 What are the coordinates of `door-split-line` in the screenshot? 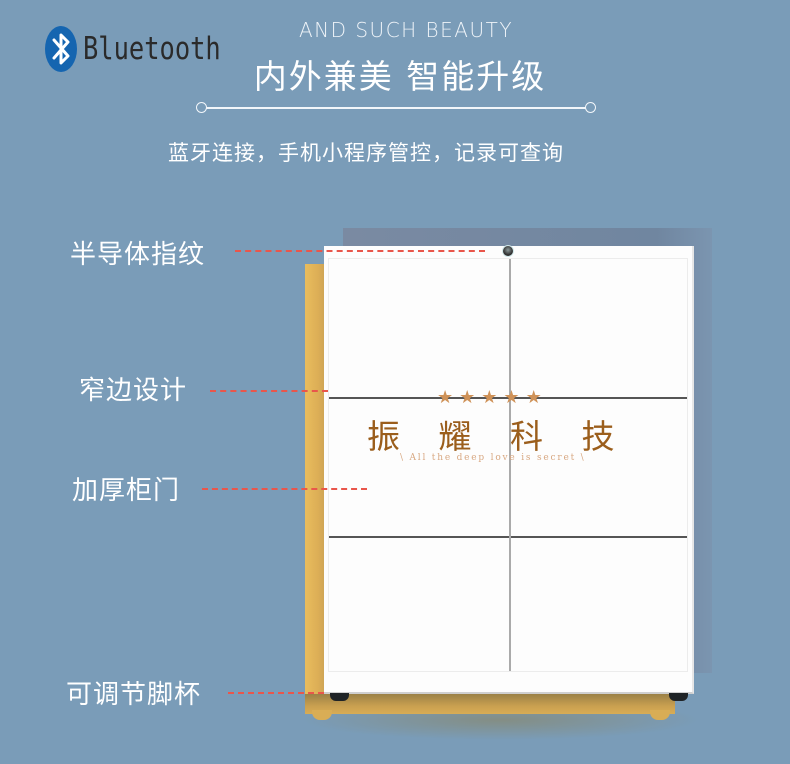 It's located at (510, 465).